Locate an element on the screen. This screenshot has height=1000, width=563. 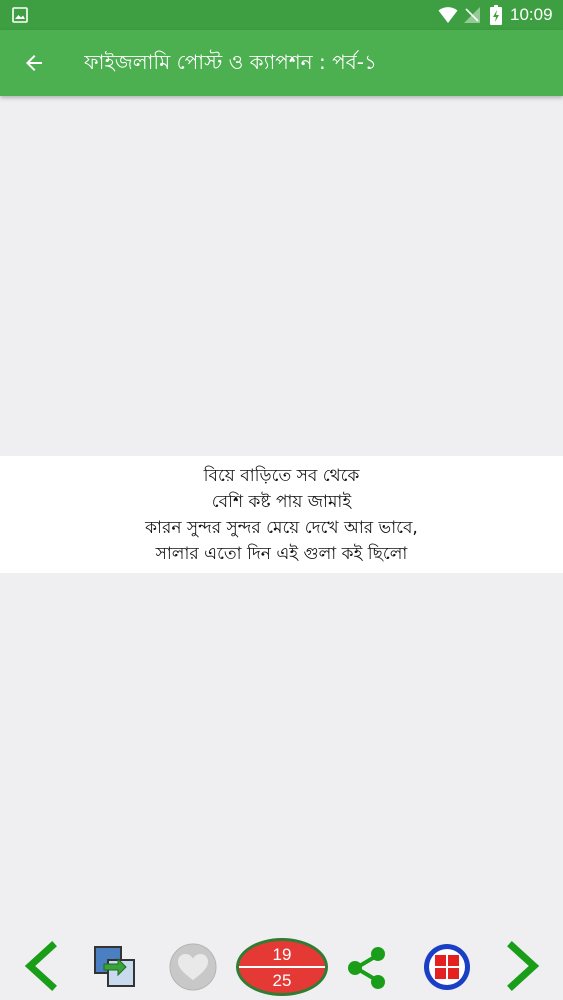
gallery-icon is located at coordinates (20, 15).